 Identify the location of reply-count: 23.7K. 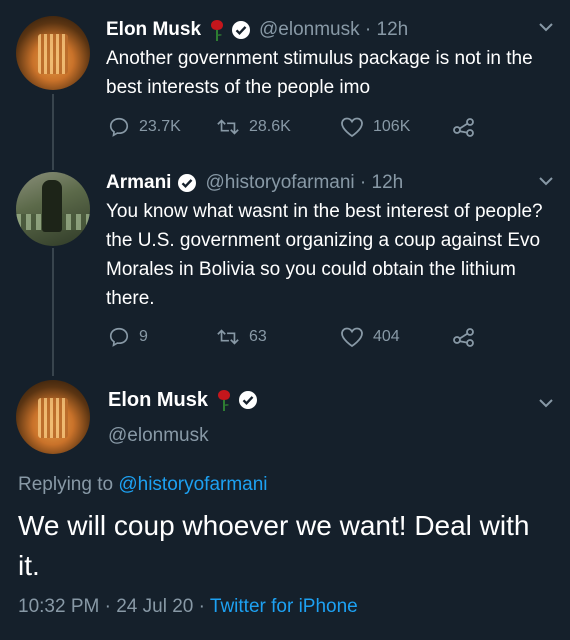
(160, 126).